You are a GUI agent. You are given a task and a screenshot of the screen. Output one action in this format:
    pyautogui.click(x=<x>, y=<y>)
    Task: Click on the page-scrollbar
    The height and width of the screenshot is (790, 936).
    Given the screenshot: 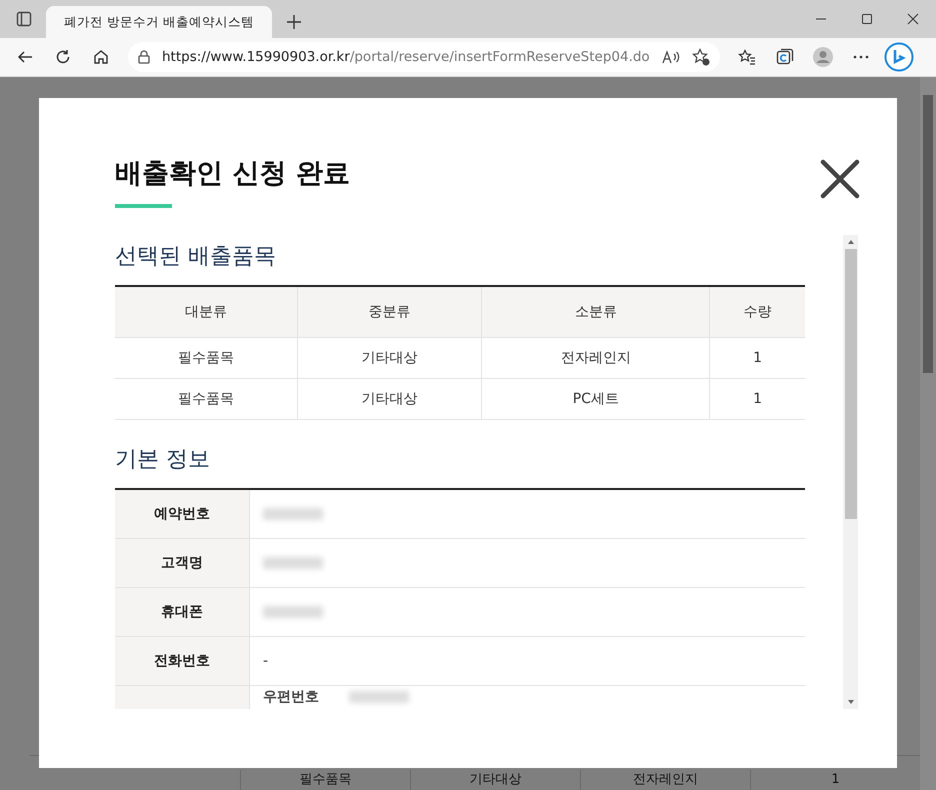 What is the action you would take?
    pyautogui.click(x=928, y=433)
    